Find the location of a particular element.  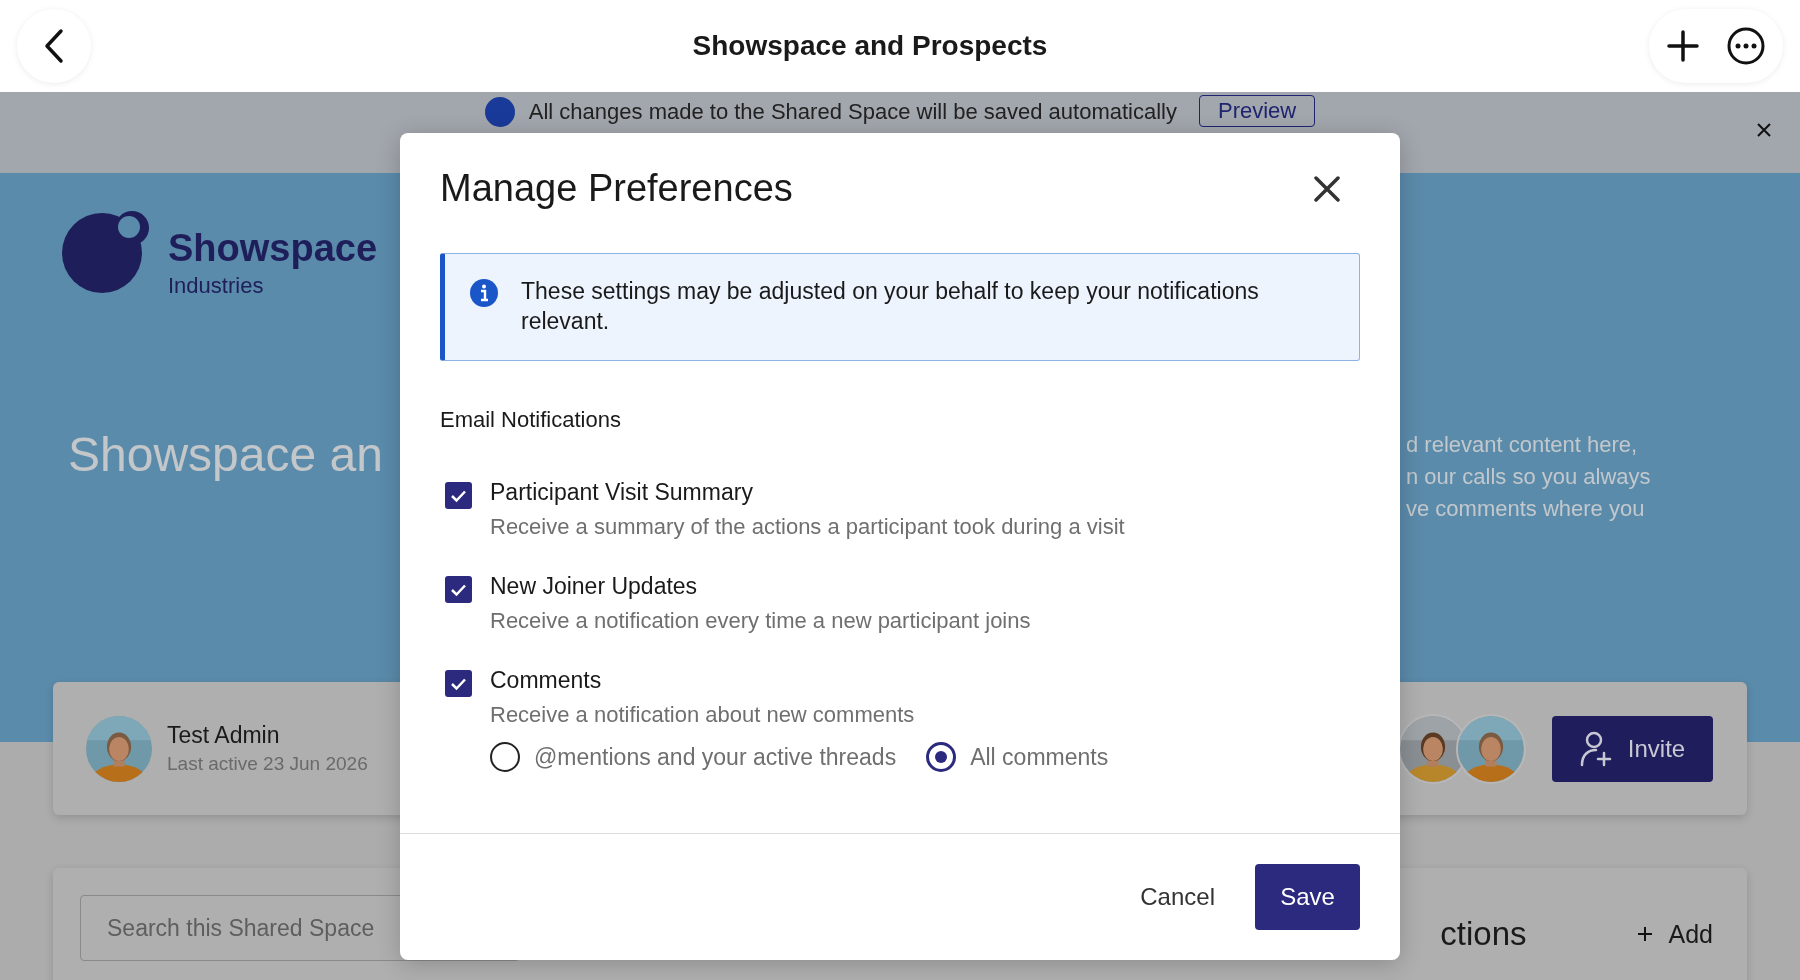

save-button: Save is located at coordinates (1307, 897).